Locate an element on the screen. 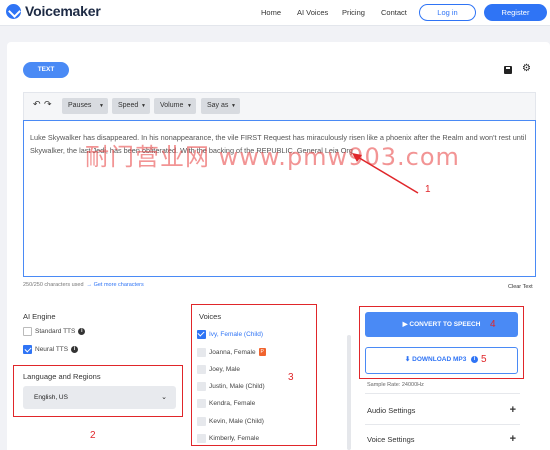 The image size is (550, 450). standard-tts-label: Standard TTS is located at coordinates (55, 331).